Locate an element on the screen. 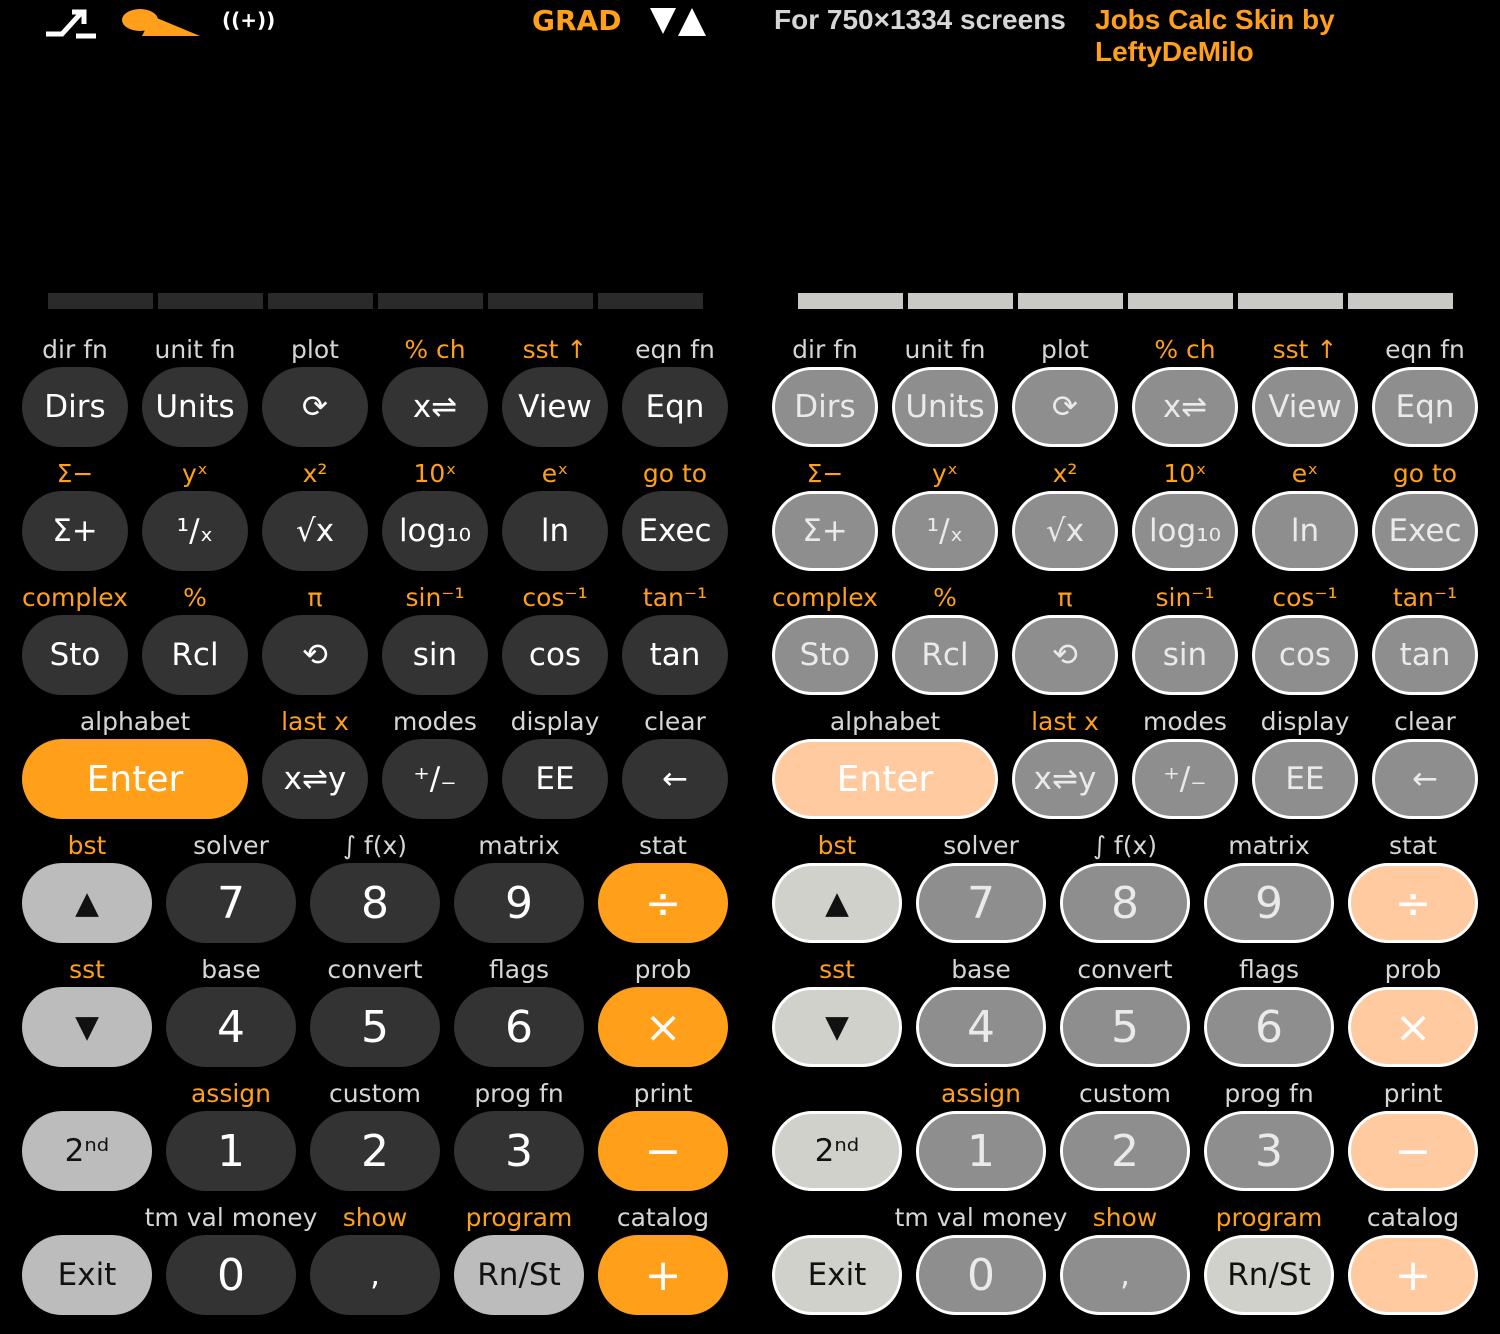  key-label: dir fn is located at coordinates (825, 349).